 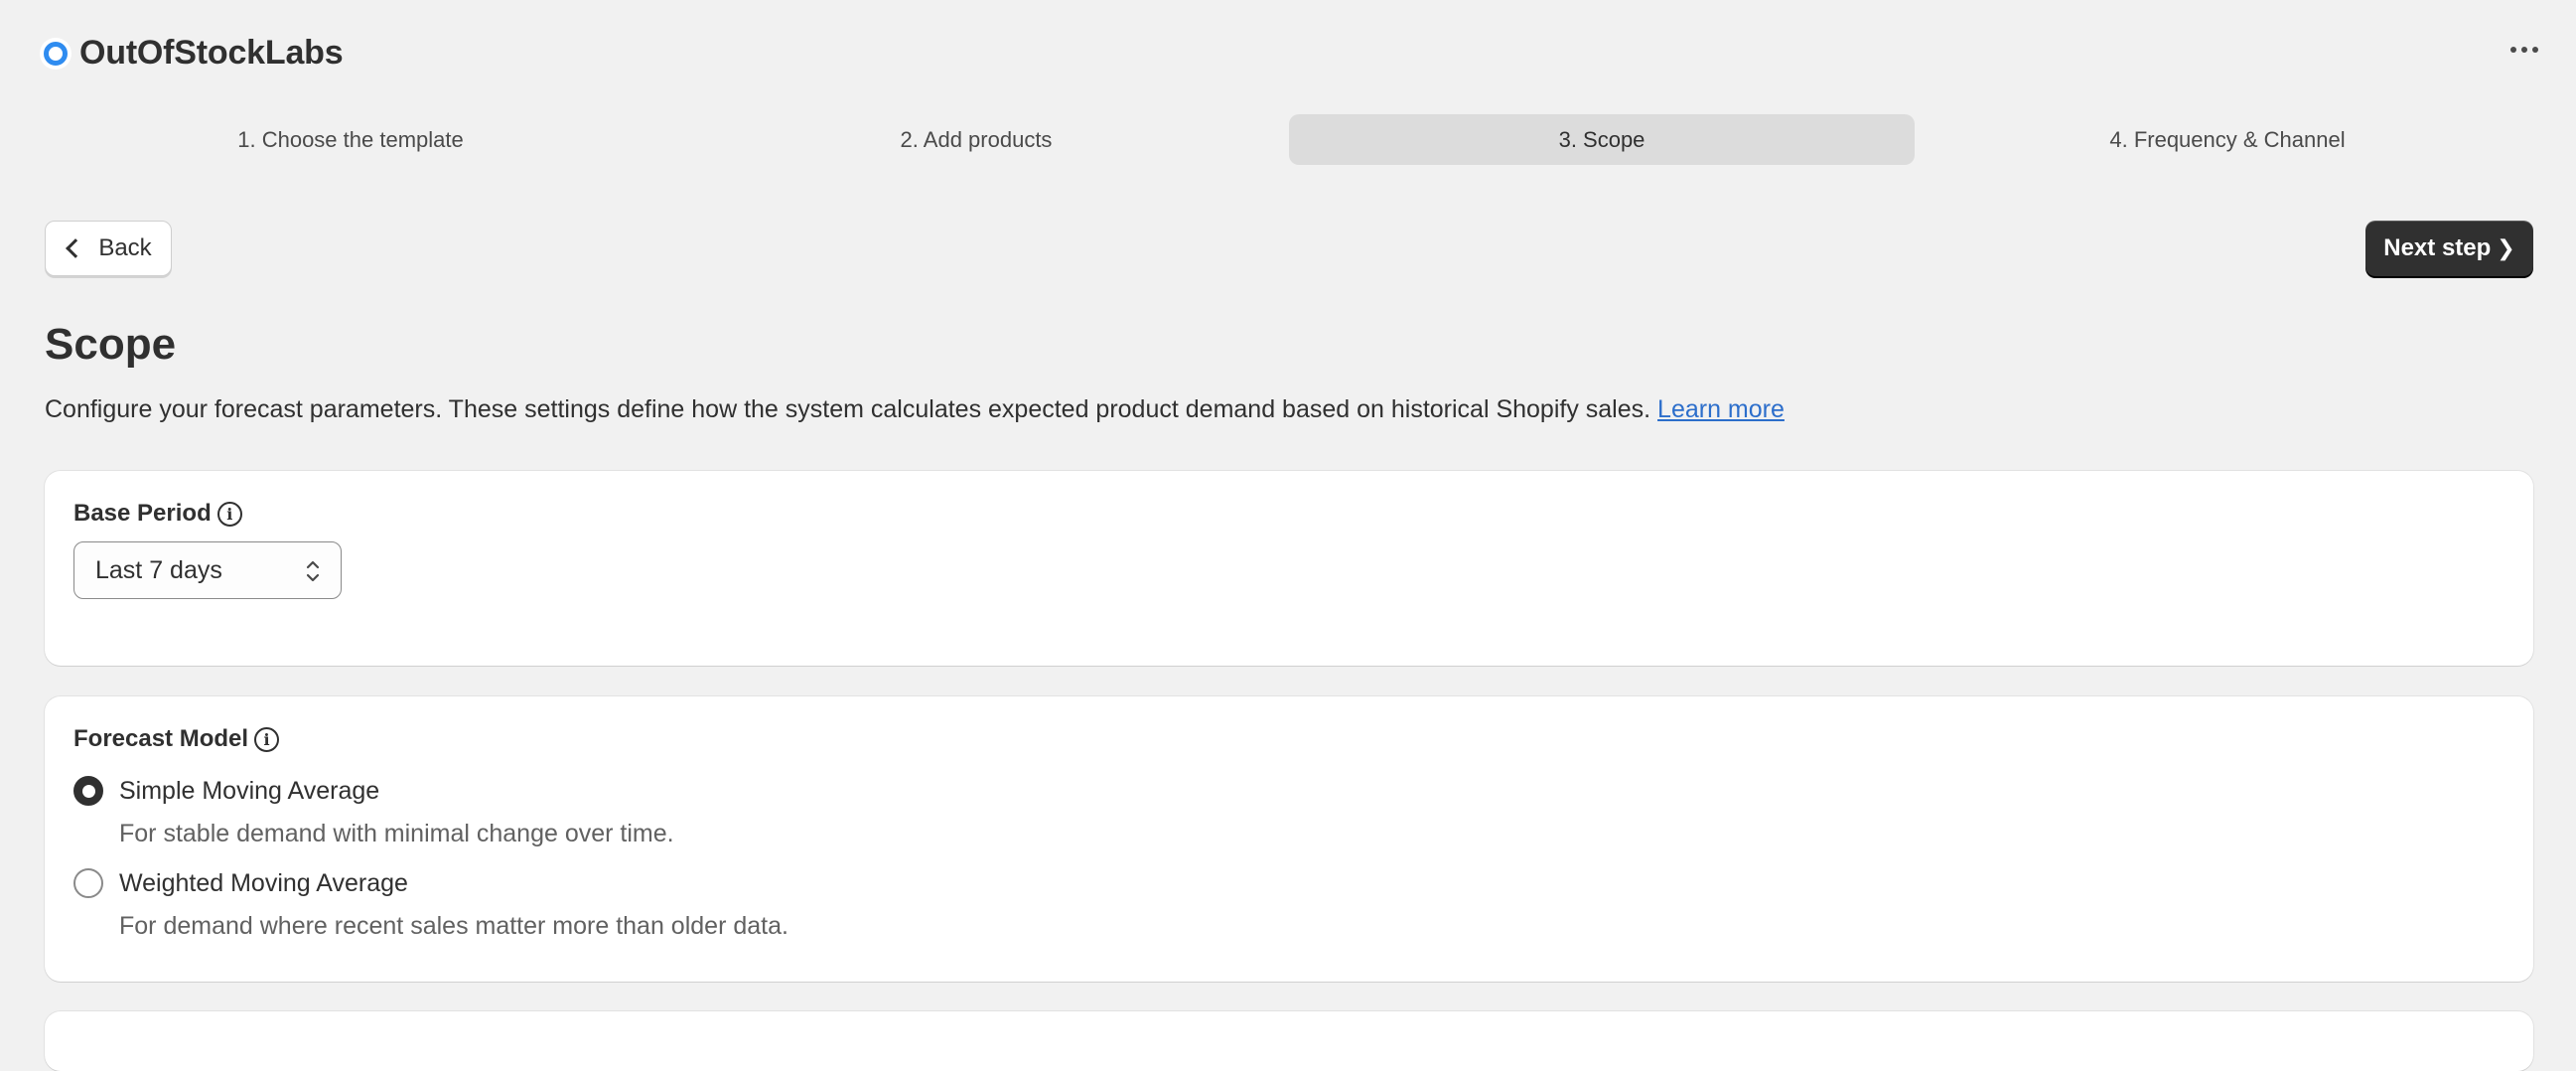 I want to click on app-bar: OutOfStockLabs, so click(x=1288, y=49).